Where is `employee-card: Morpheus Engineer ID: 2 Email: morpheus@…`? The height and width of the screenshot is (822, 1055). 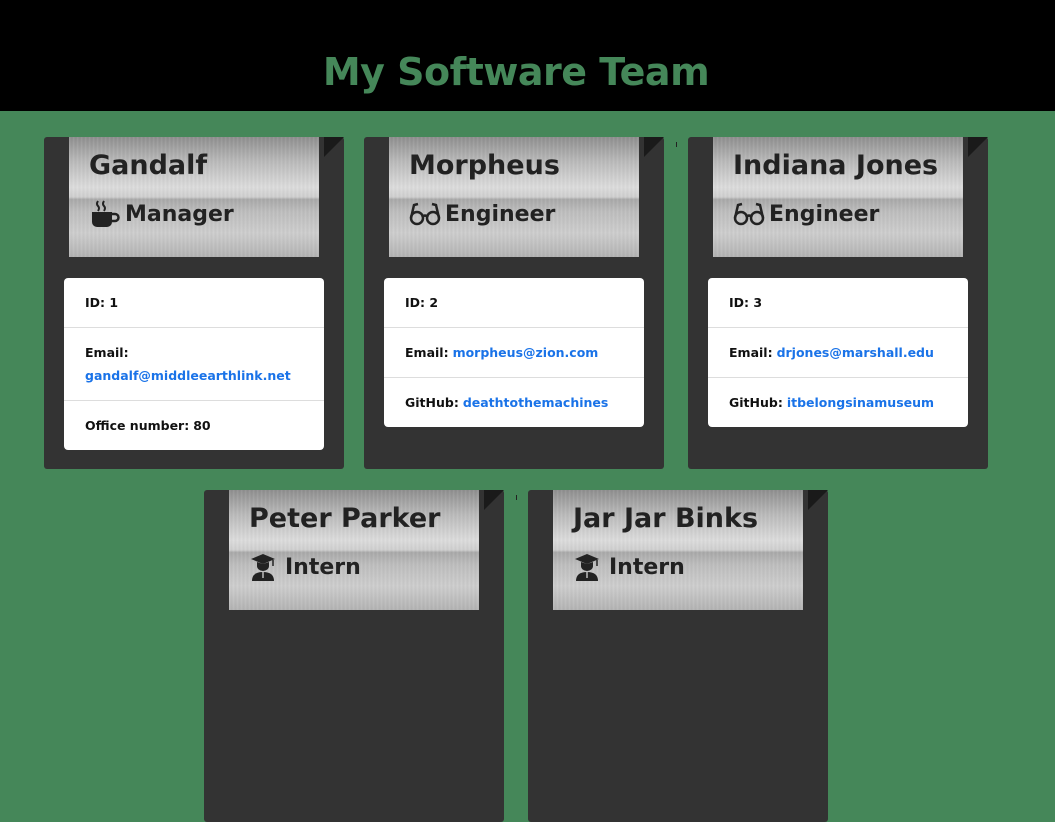 employee-card: Morpheus Engineer ID: 2 Email: morpheus@… is located at coordinates (514, 303).